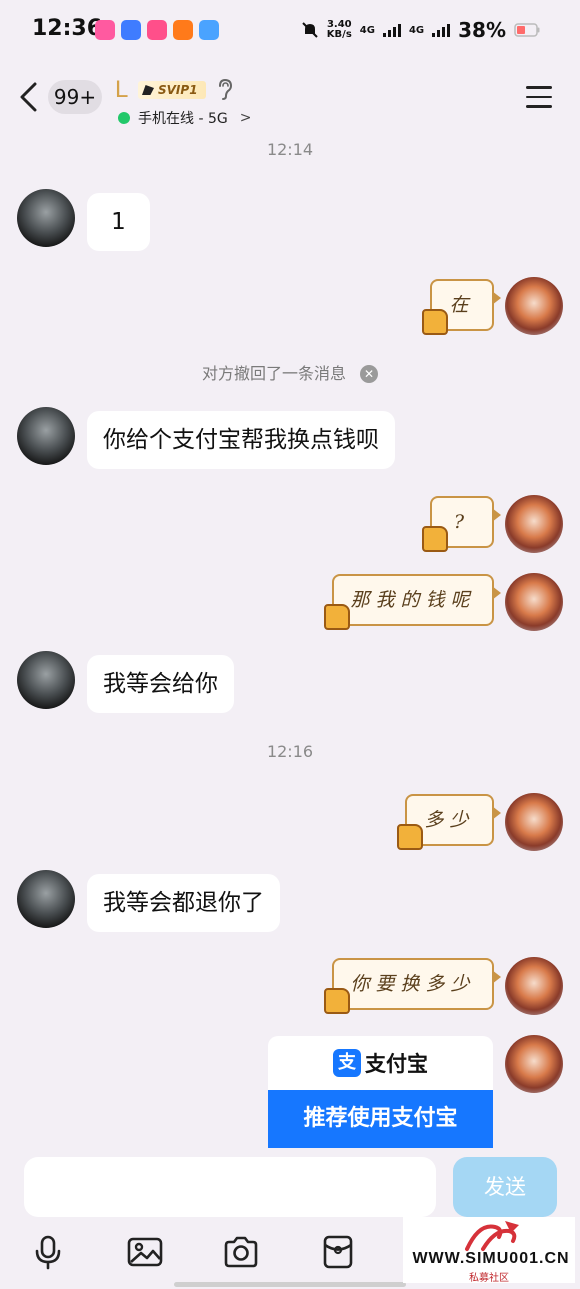 The width and height of the screenshot is (580, 1289). Describe the element at coordinates (160, 684) in the screenshot. I see `incoming-message: 我等会给你` at that location.